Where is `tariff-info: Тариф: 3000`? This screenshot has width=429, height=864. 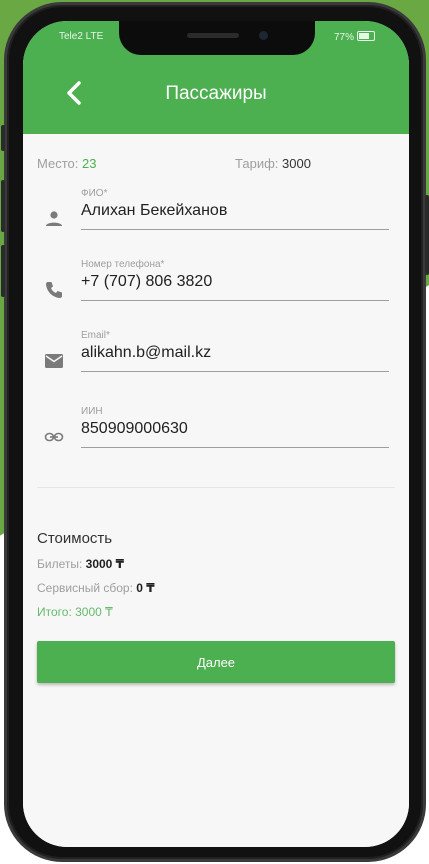 tariff-info: Тариф: 3000 is located at coordinates (273, 163).